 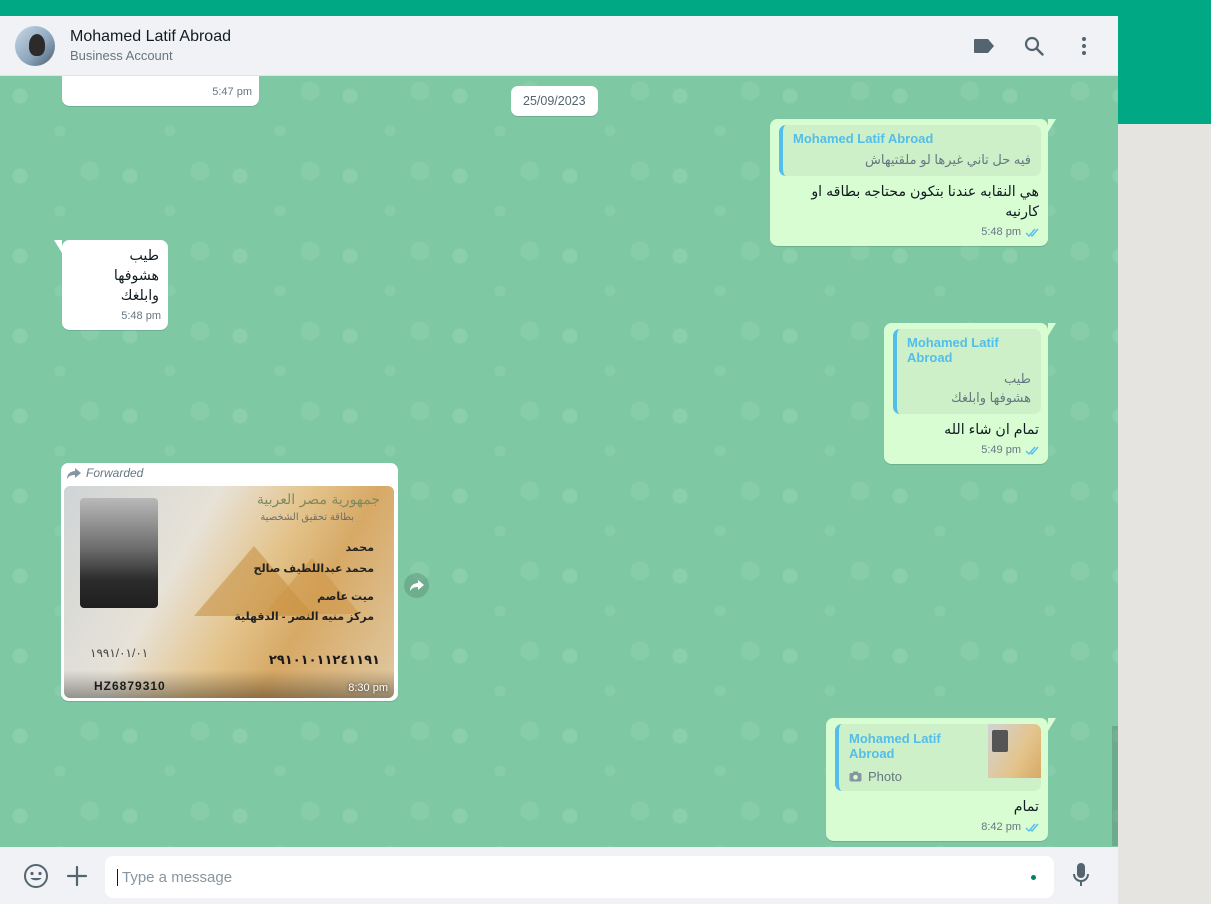 I want to click on id-card-number: ٢٩١٠١٠١١٢٤١١٩١, so click(x=324, y=659).